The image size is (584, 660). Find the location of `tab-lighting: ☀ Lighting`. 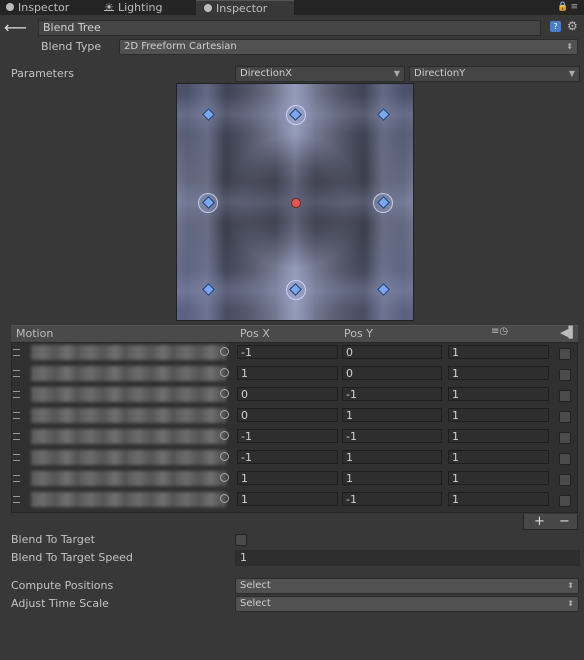

tab-lighting: ☀ Lighting is located at coordinates (133, 7).